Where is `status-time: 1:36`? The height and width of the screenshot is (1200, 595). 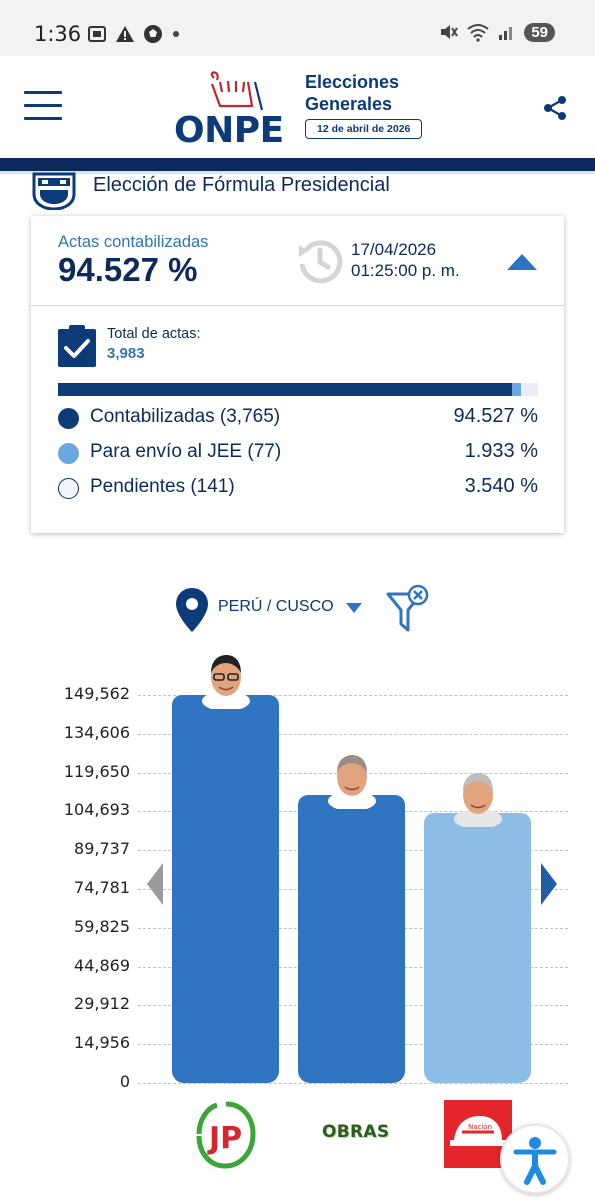 status-time: 1:36 is located at coordinates (58, 34).